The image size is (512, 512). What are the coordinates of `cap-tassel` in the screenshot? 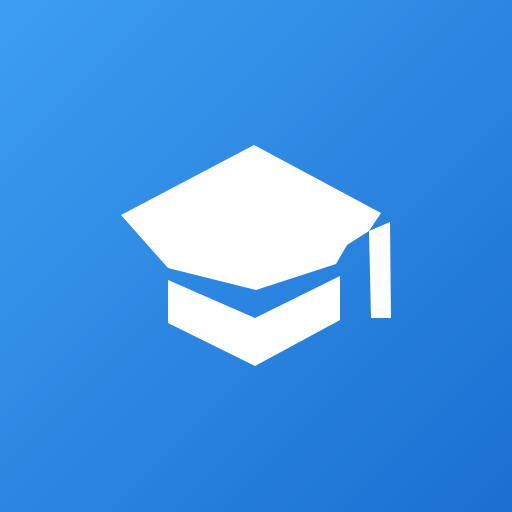 It's located at (380, 270).